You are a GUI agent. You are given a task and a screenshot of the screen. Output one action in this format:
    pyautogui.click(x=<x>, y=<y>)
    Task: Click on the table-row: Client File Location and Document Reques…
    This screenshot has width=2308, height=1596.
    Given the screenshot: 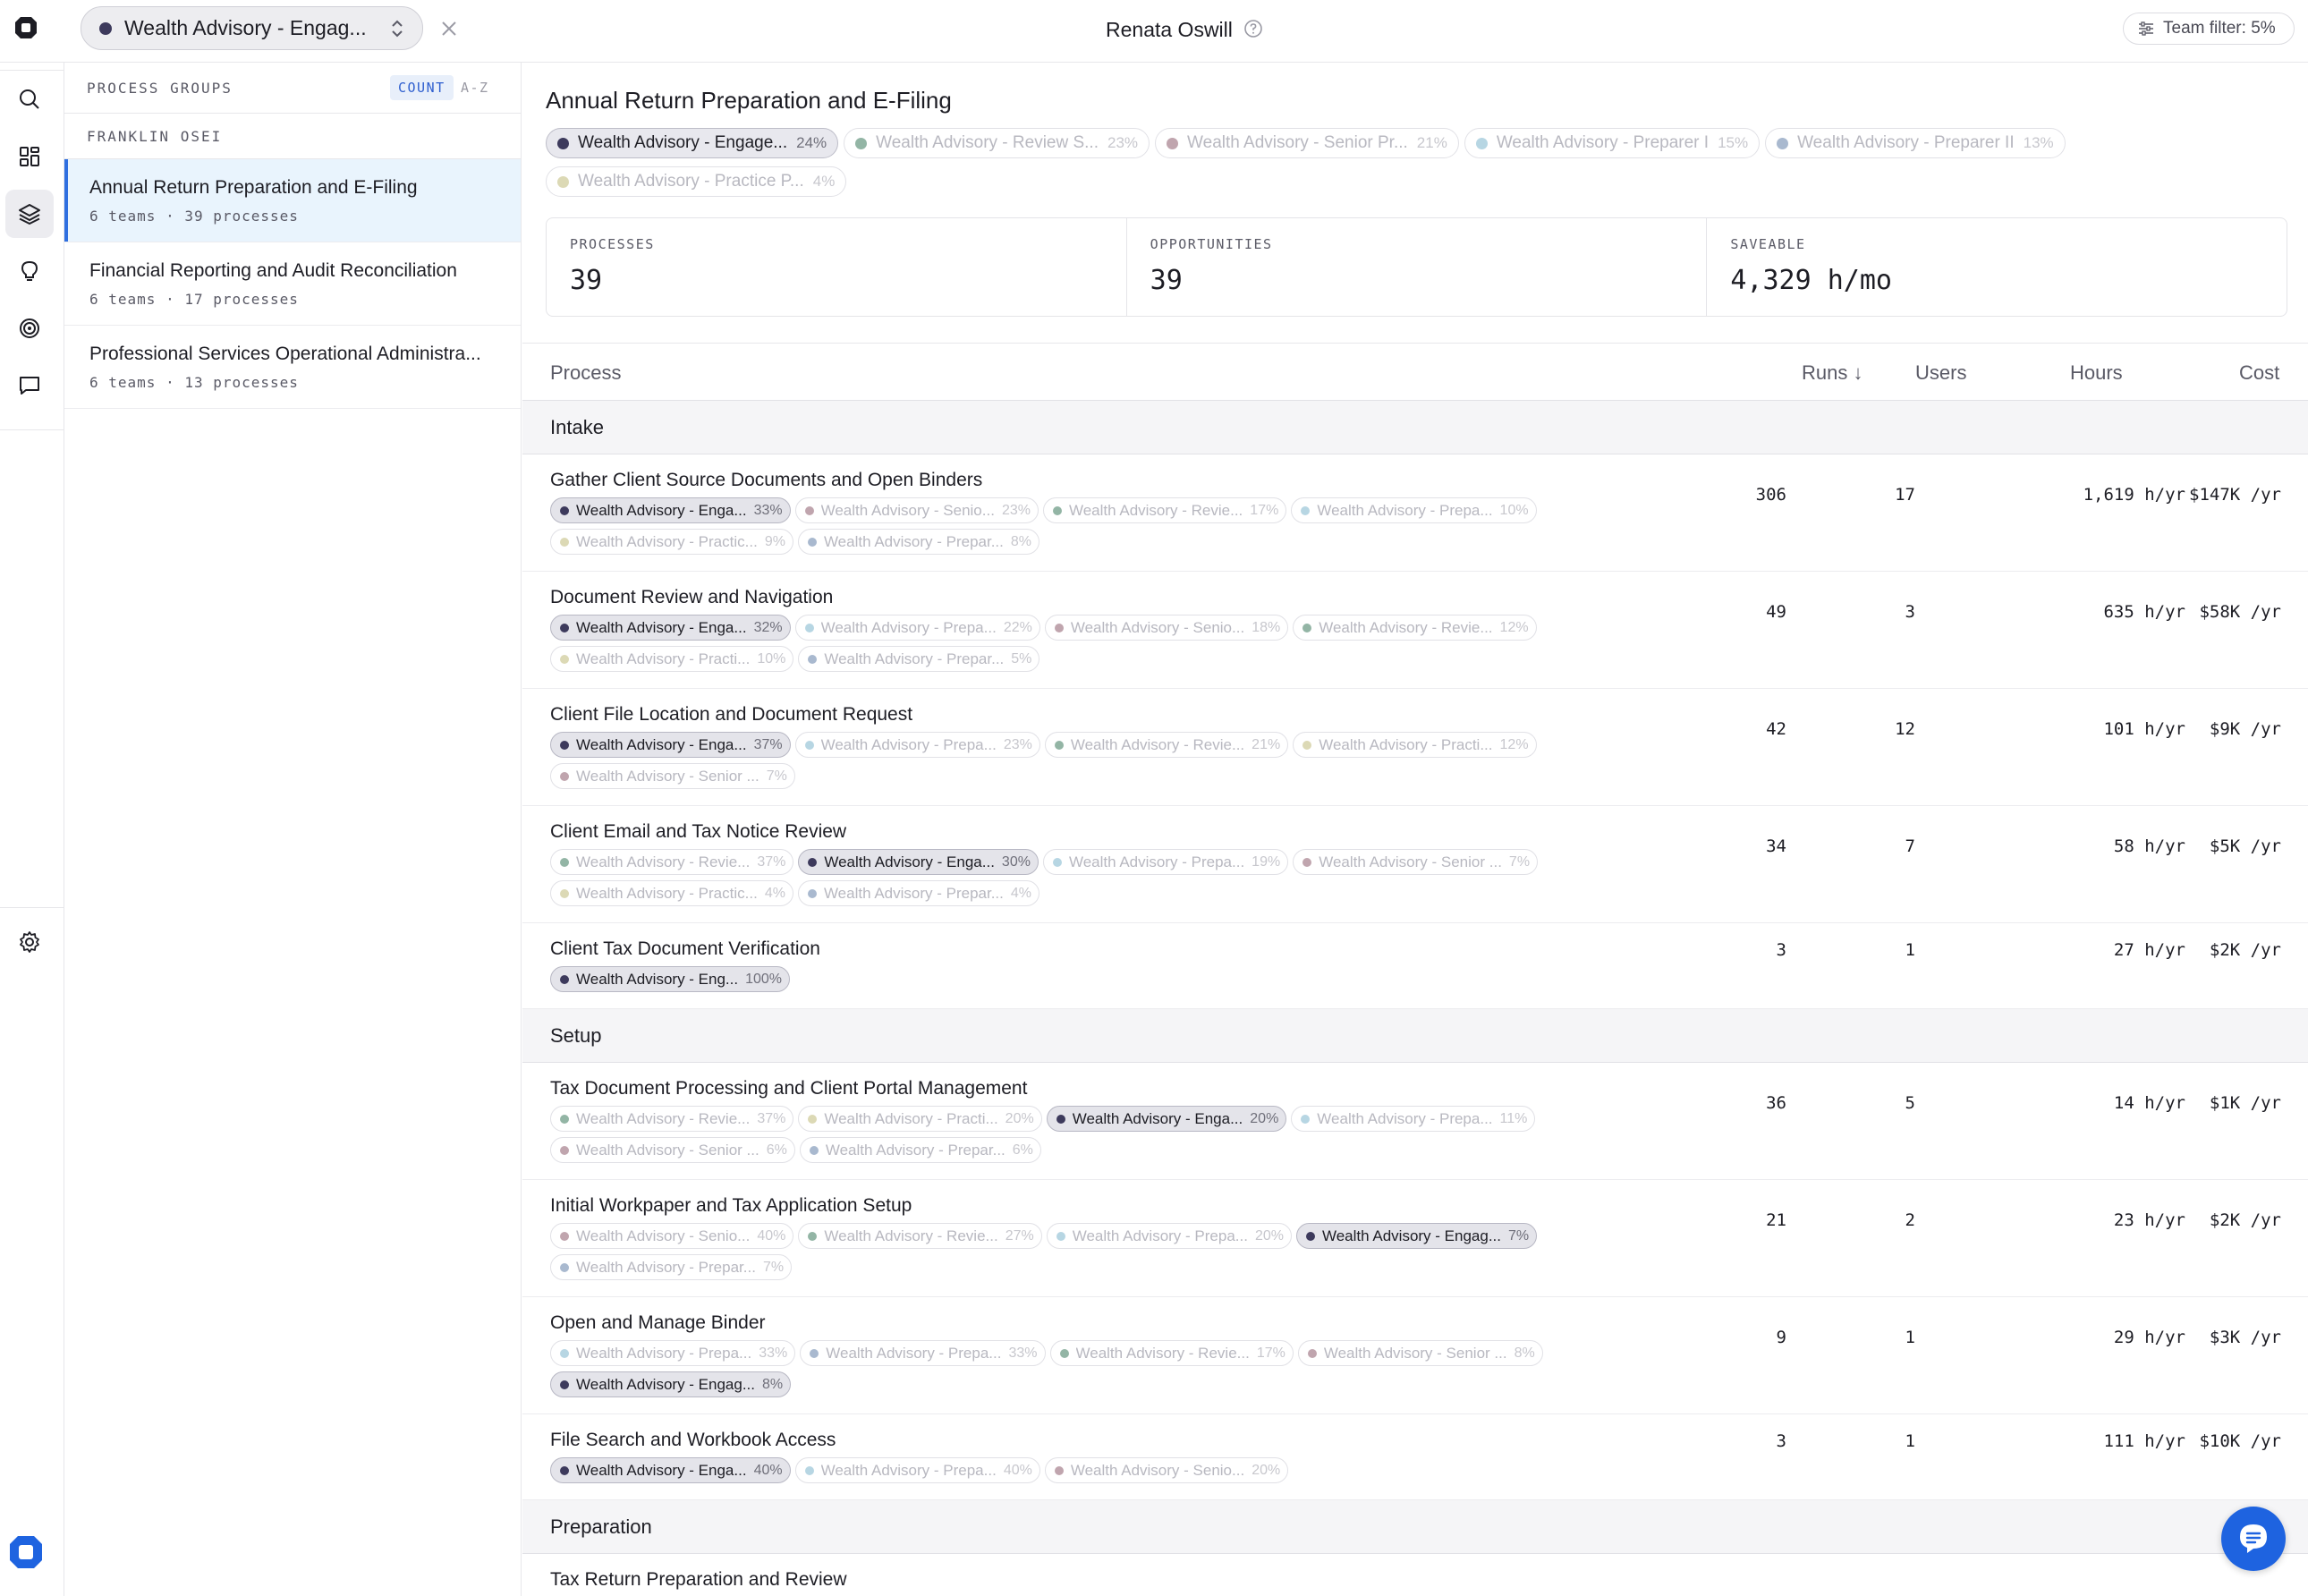 What is the action you would take?
    pyautogui.click(x=1415, y=748)
    